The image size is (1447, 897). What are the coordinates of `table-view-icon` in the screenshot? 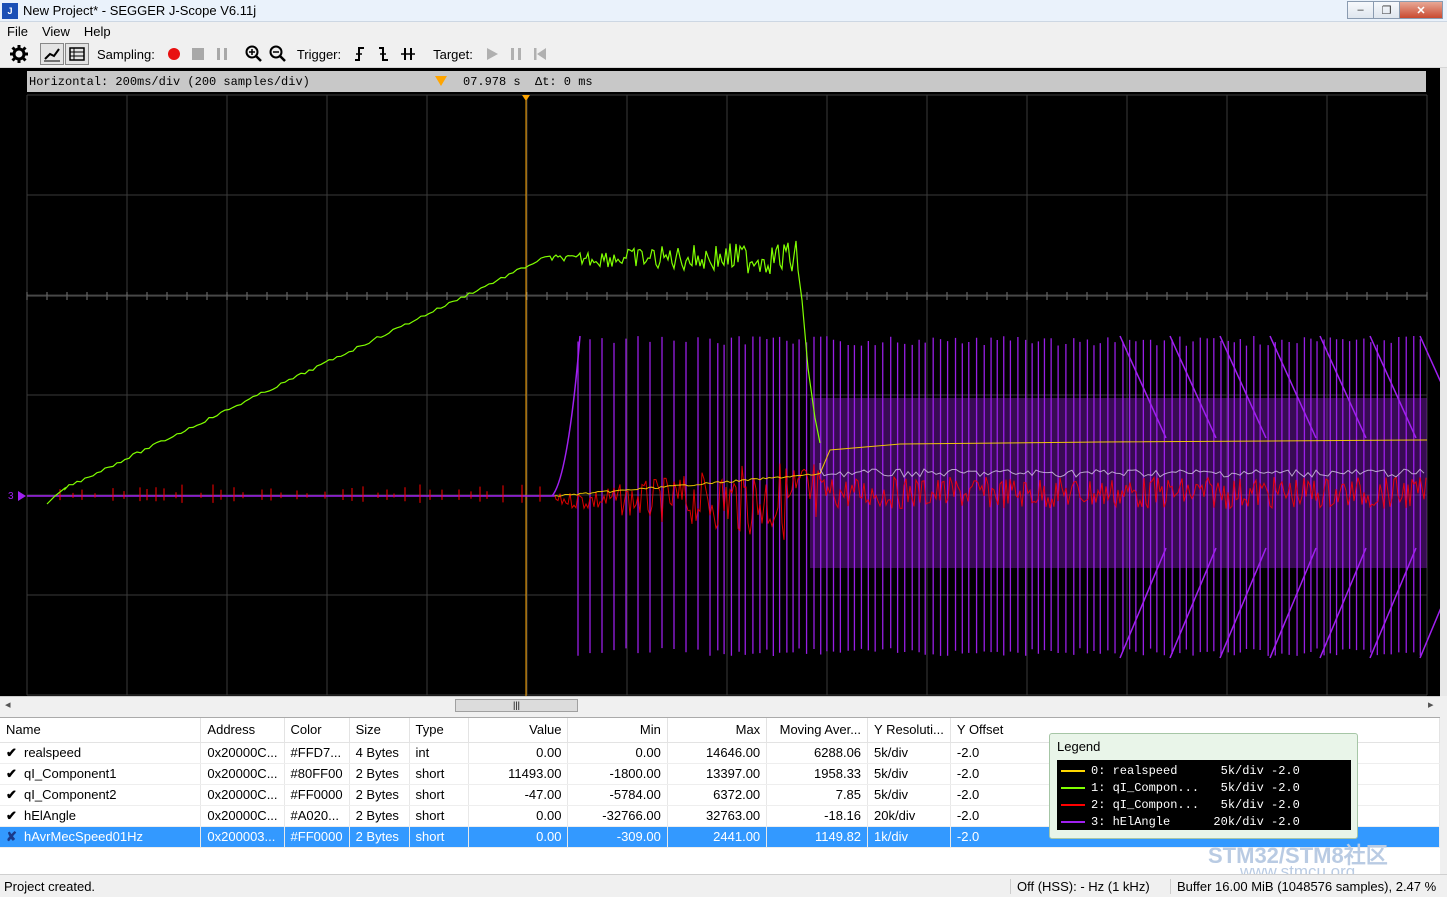 It's located at (77, 54).